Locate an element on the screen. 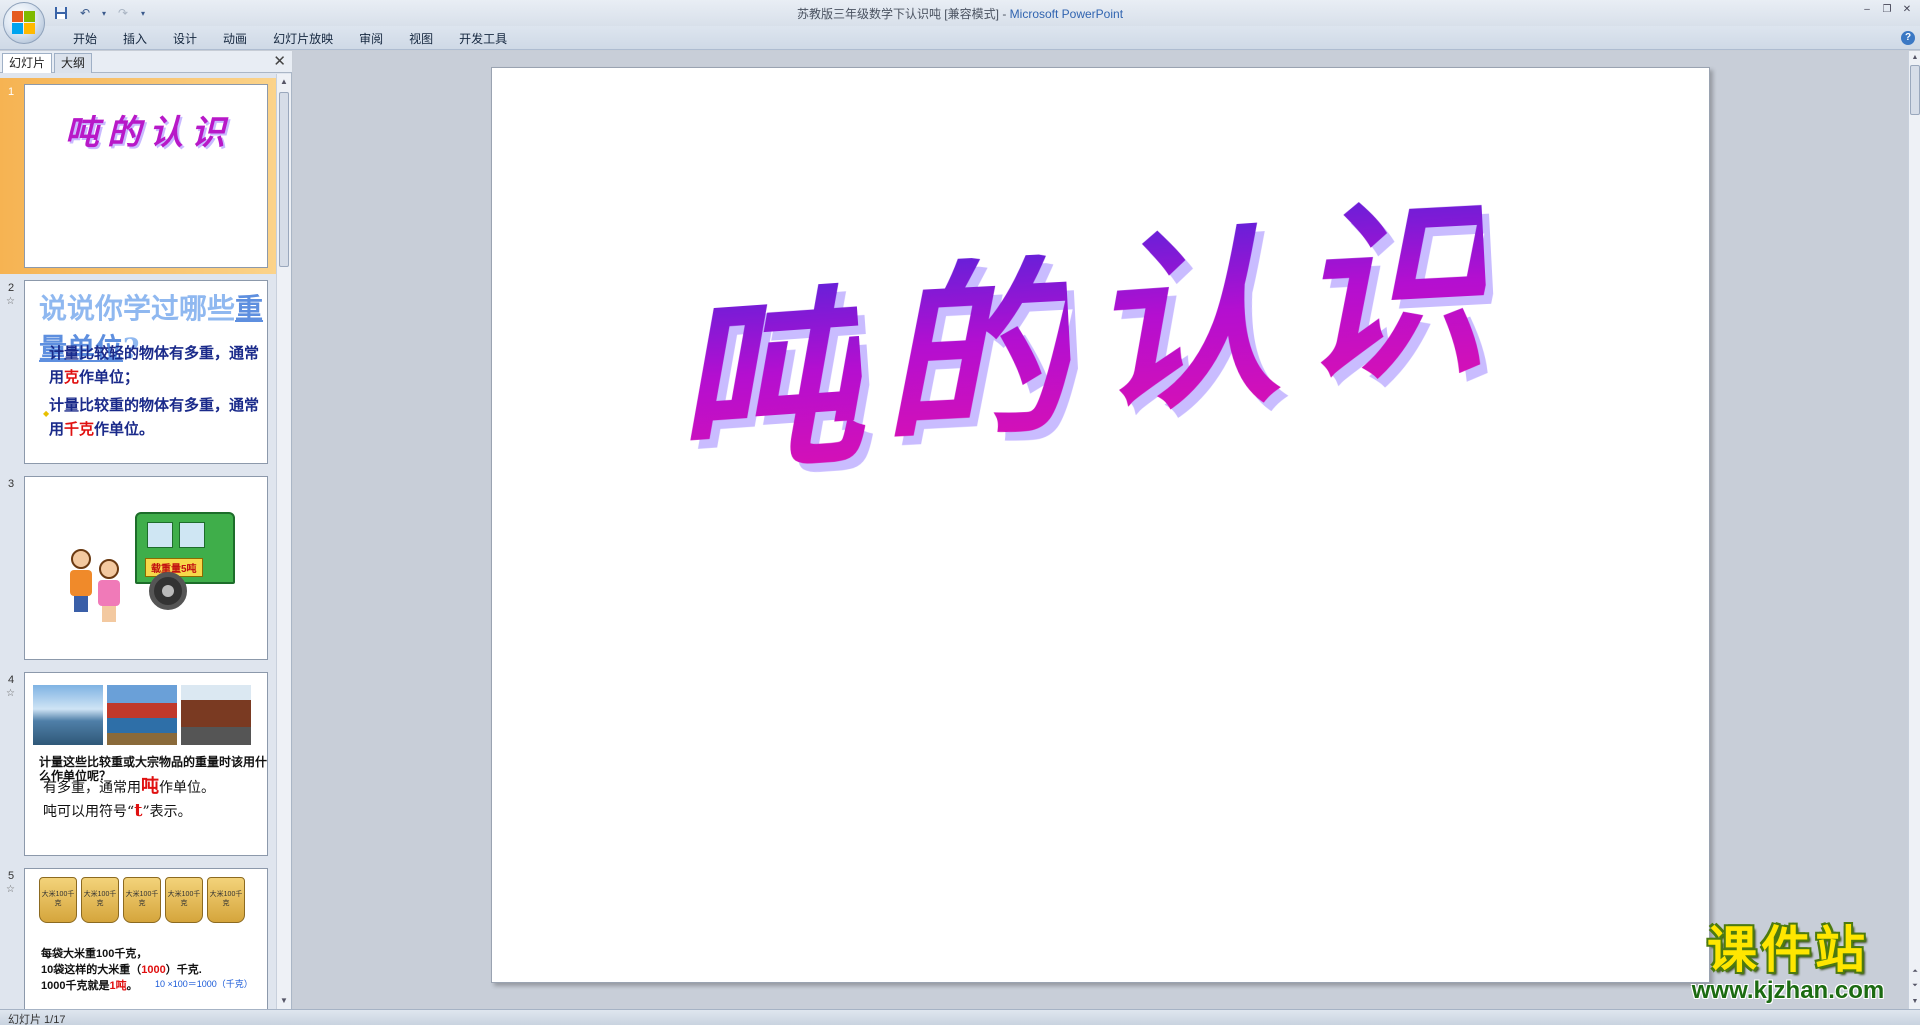 The width and height of the screenshot is (1920, 1025). title-char: 识 is located at coordinates (1391, 292).